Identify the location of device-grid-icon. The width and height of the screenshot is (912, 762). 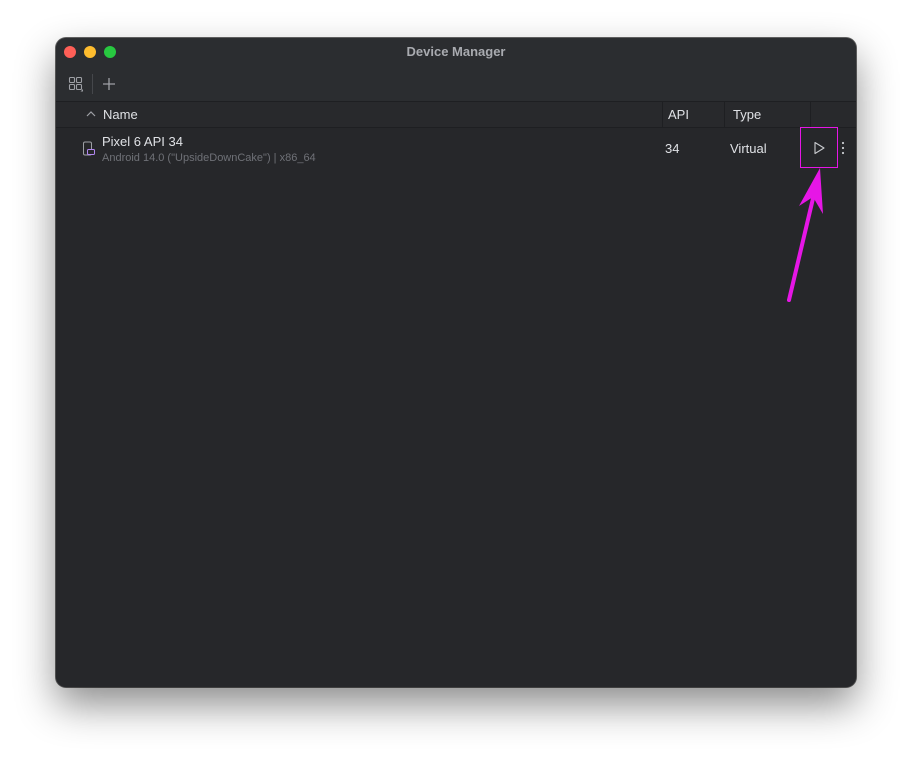
(75, 84).